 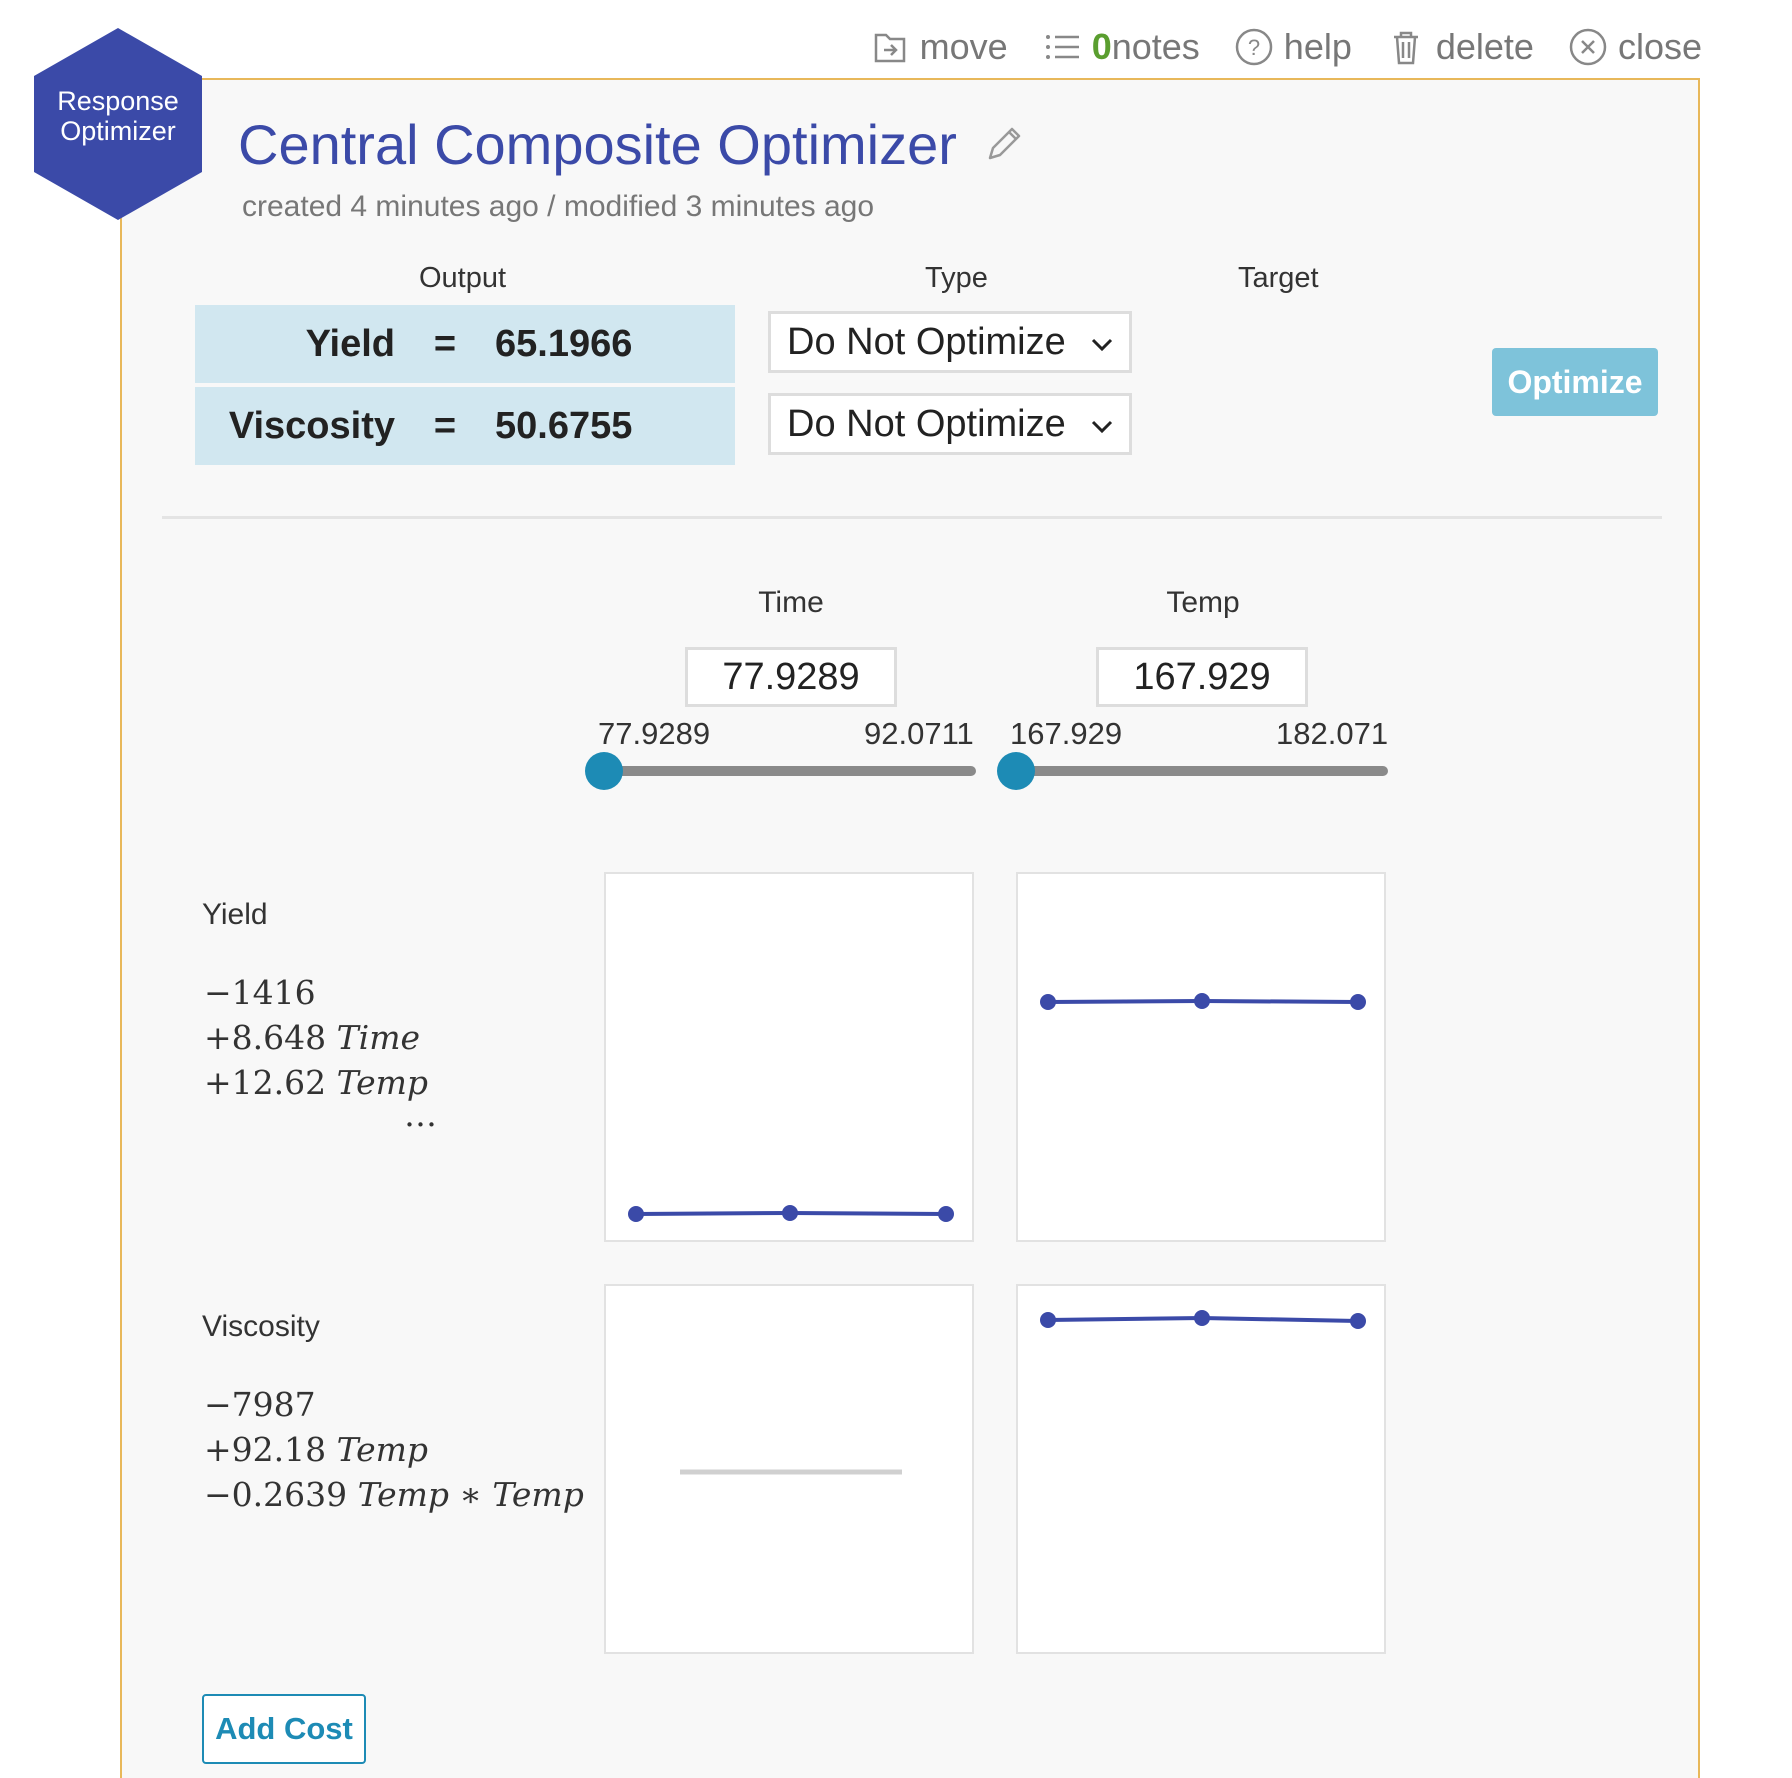 What do you see at coordinates (1066, 733) in the screenshot?
I see `temp-min-label: 167.929` at bounding box center [1066, 733].